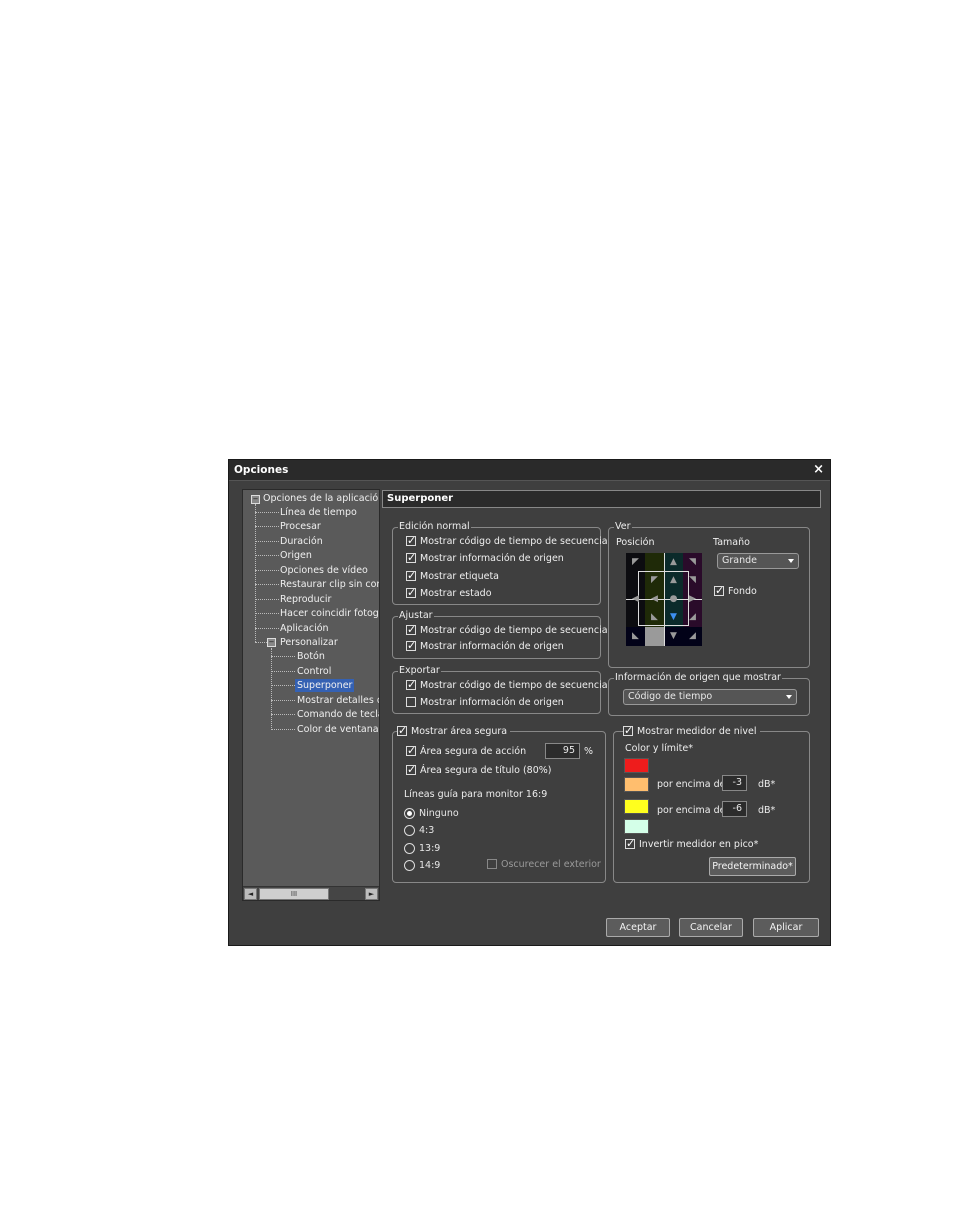  Describe the element at coordinates (692, 599) in the screenshot. I see `arrow-e-icon: ▶` at that location.